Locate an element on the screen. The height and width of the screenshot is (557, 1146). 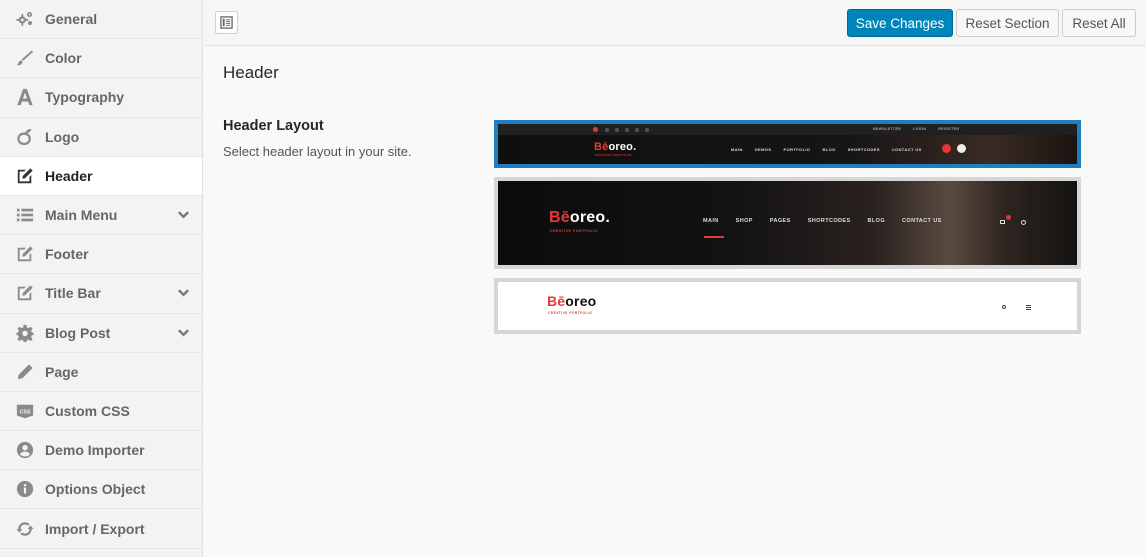
sidebar-item-title-bar: Title Bar is located at coordinates (101, 294).